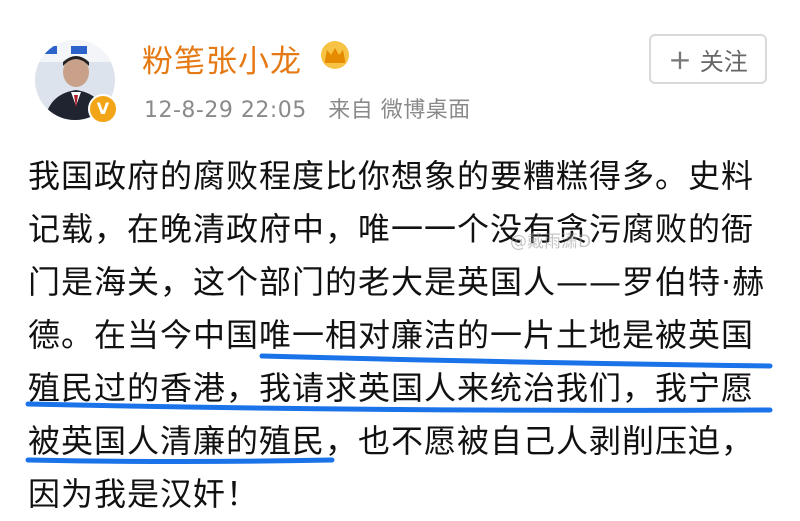 The image size is (800, 521). I want to click on post-text-line: 记载，在晚清政府中，唯一一个没有贪污腐败的衙, so click(391, 229).